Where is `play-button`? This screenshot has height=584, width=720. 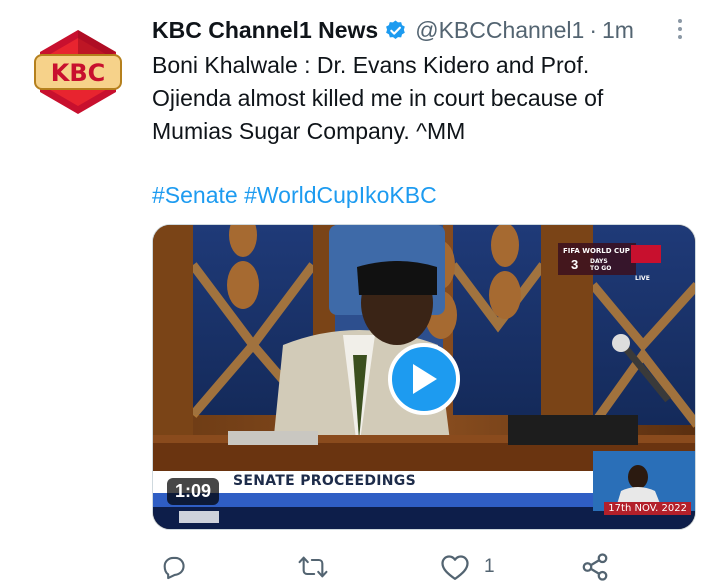 play-button is located at coordinates (424, 379).